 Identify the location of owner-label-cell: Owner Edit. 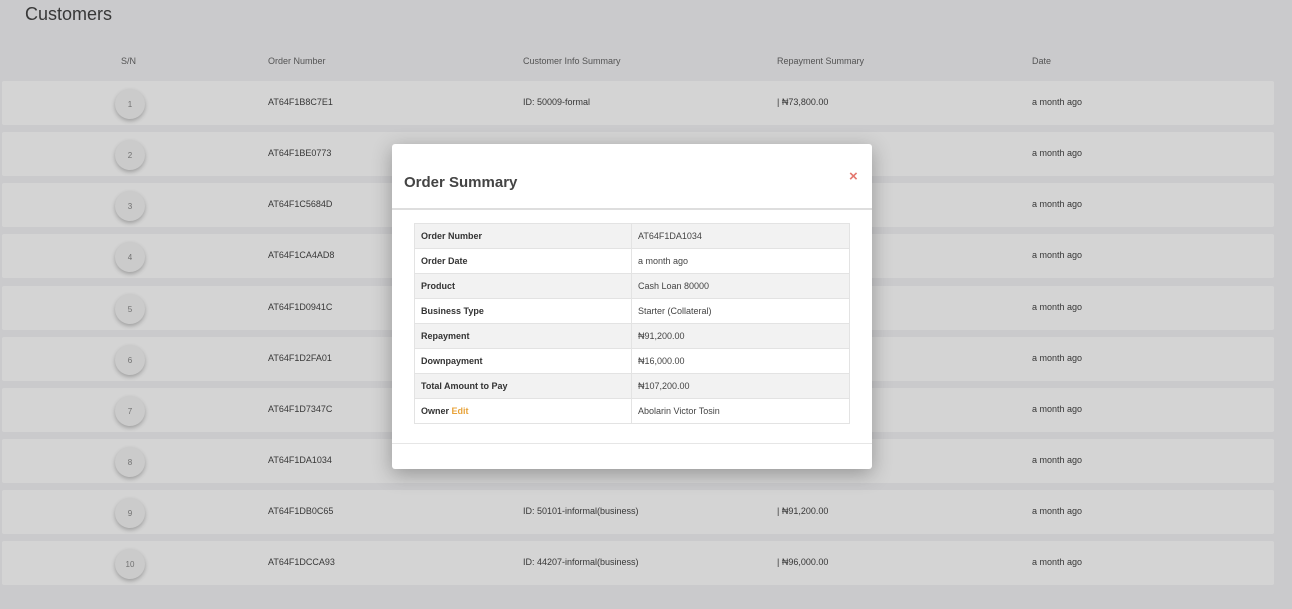
(523, 411).